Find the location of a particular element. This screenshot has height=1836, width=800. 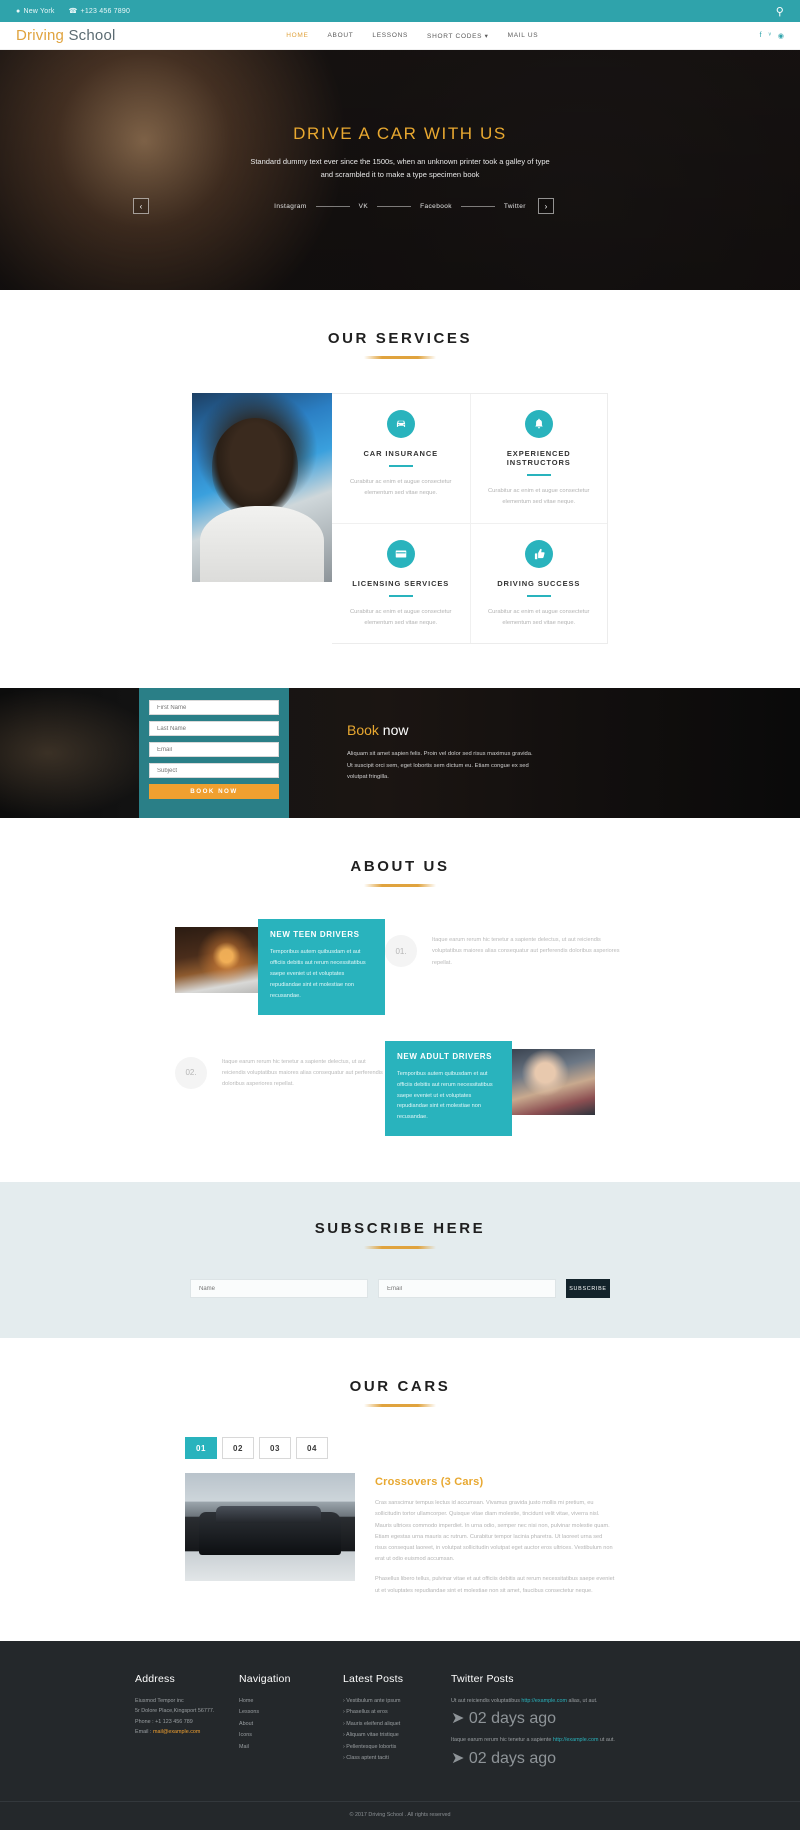

subscribe-name-input is located at coordinates (279, 1289).